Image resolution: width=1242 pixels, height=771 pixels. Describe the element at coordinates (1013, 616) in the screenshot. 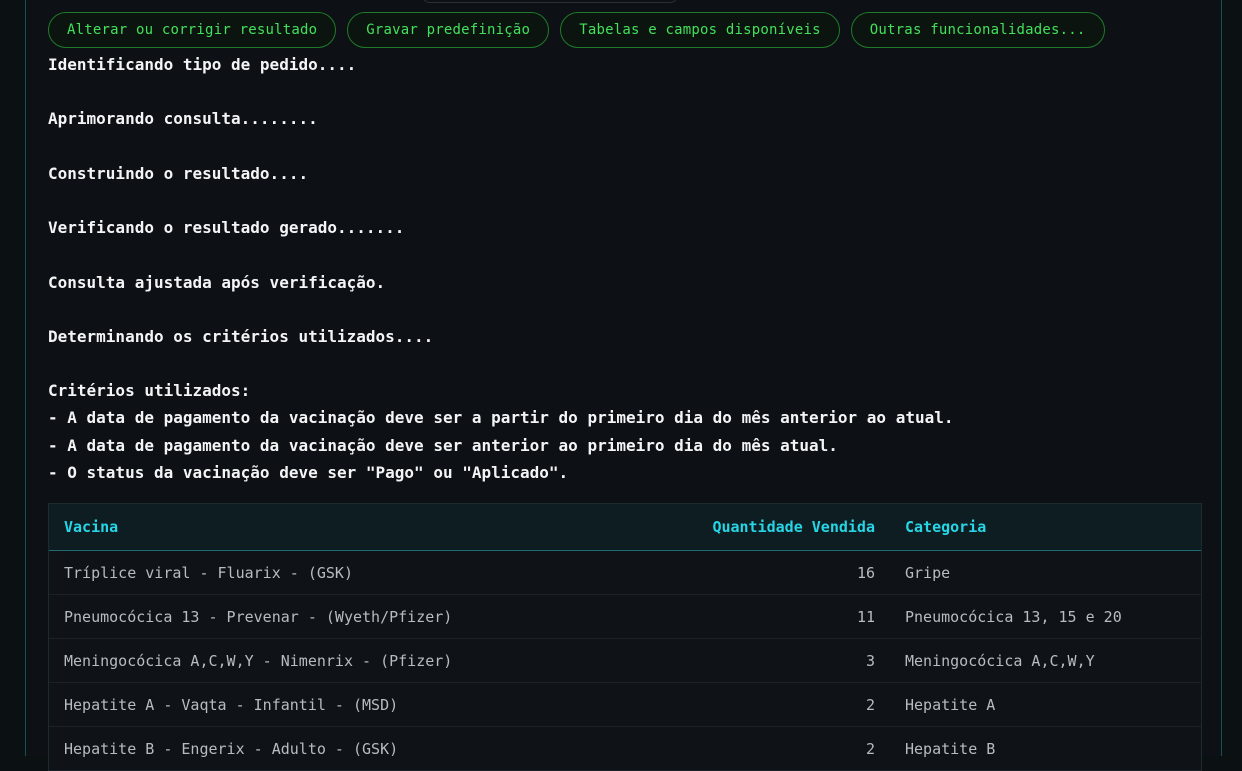

I see `cell-category: Pneumocócica 13, 15 e 20` at that location.